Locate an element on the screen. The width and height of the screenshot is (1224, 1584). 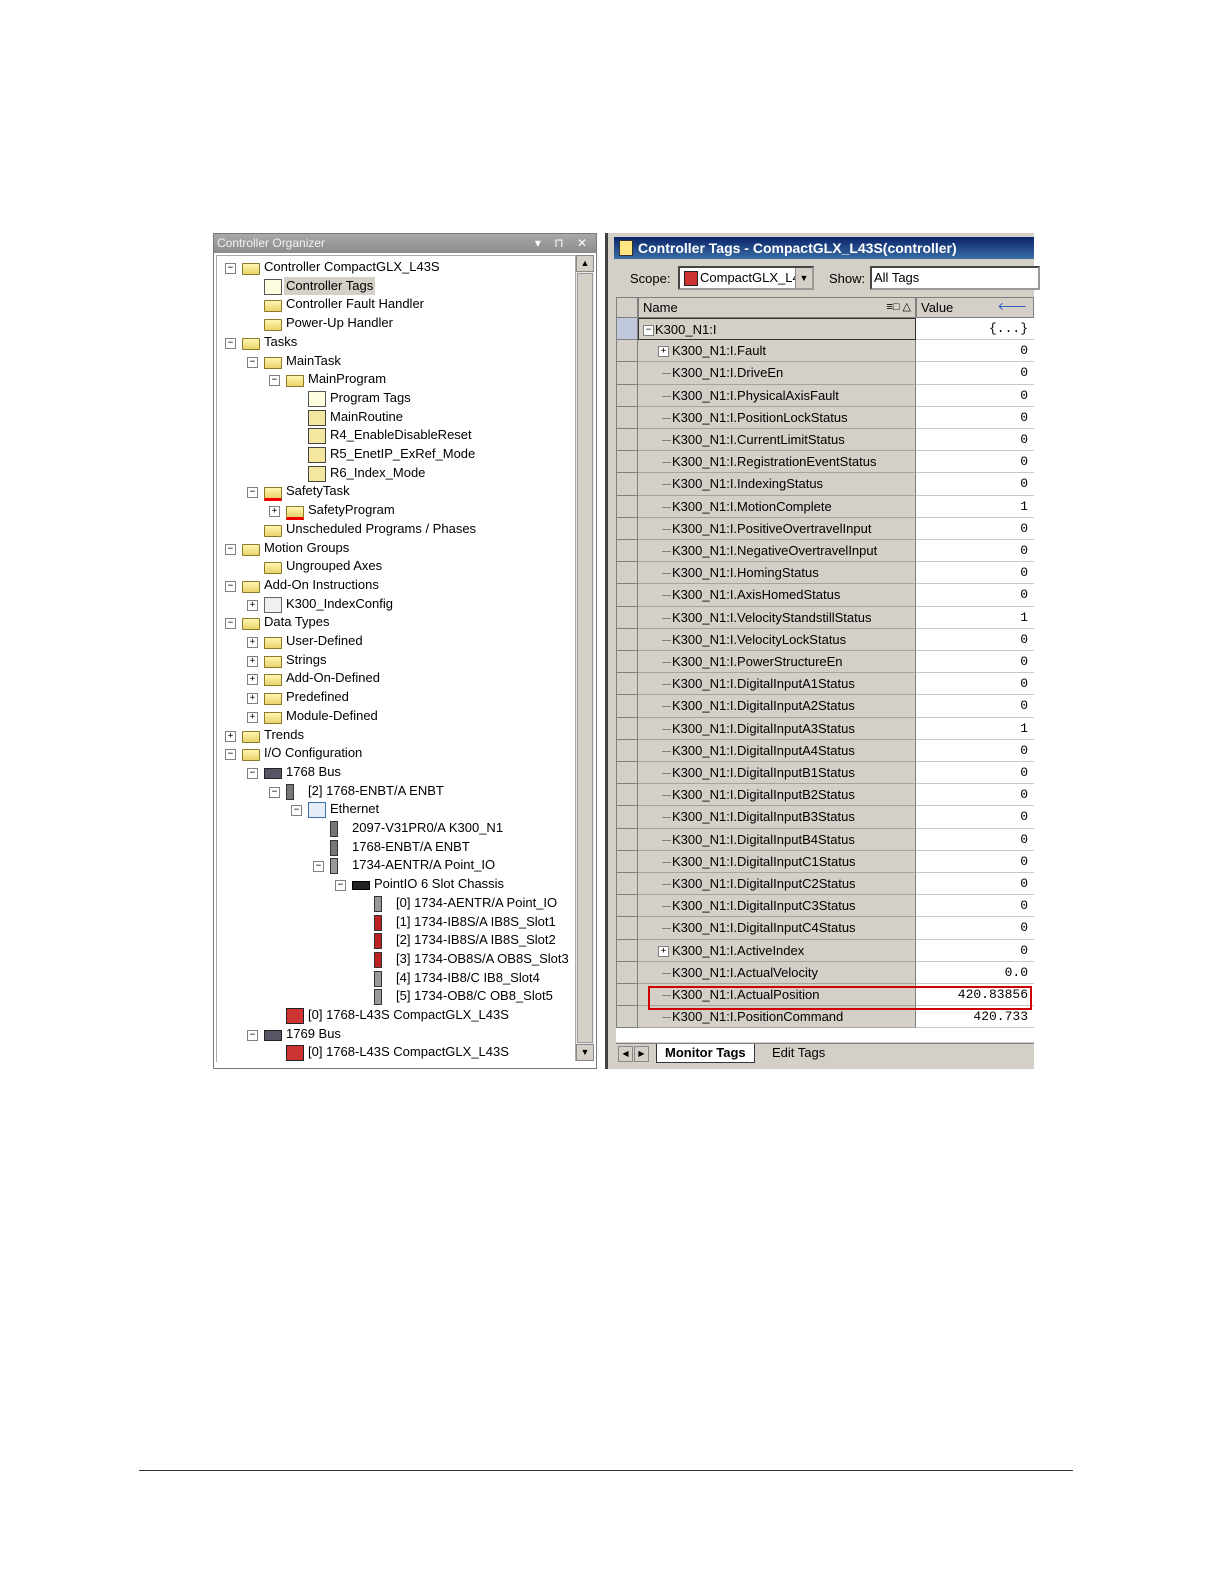
tag-name-cell: + K300_N1:I.Fault is located at coordinates (777, 351).